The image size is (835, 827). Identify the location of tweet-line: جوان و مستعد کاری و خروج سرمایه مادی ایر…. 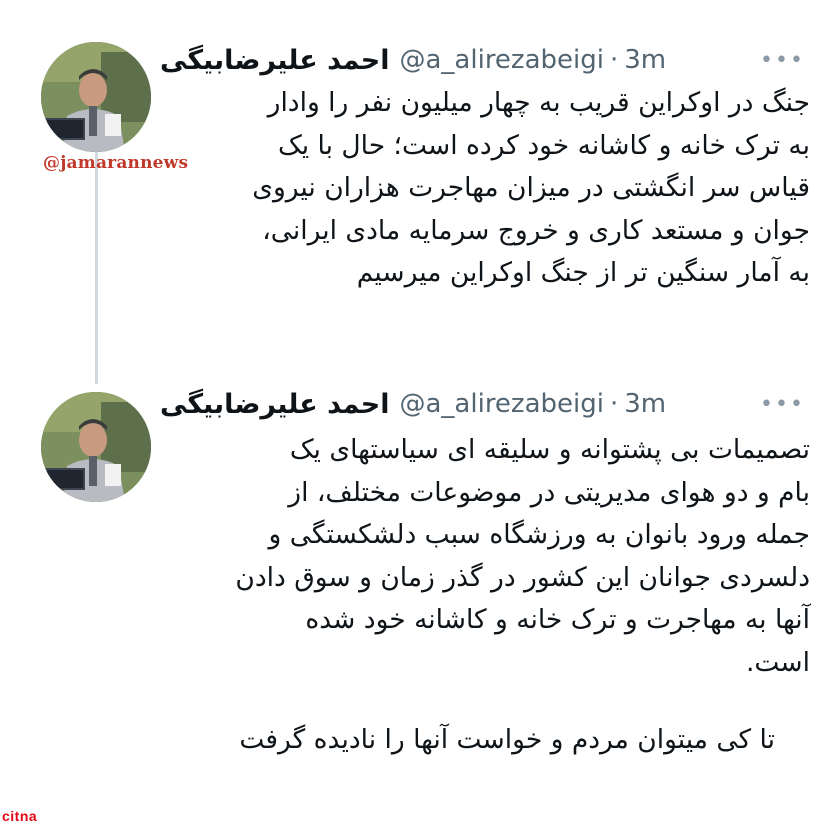
(536, 230).